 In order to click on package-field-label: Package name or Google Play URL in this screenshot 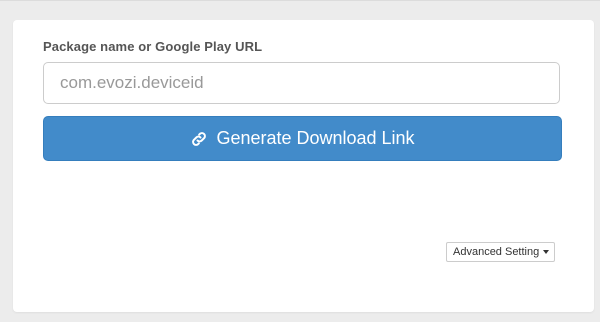, I will do `click(153, 46)`.